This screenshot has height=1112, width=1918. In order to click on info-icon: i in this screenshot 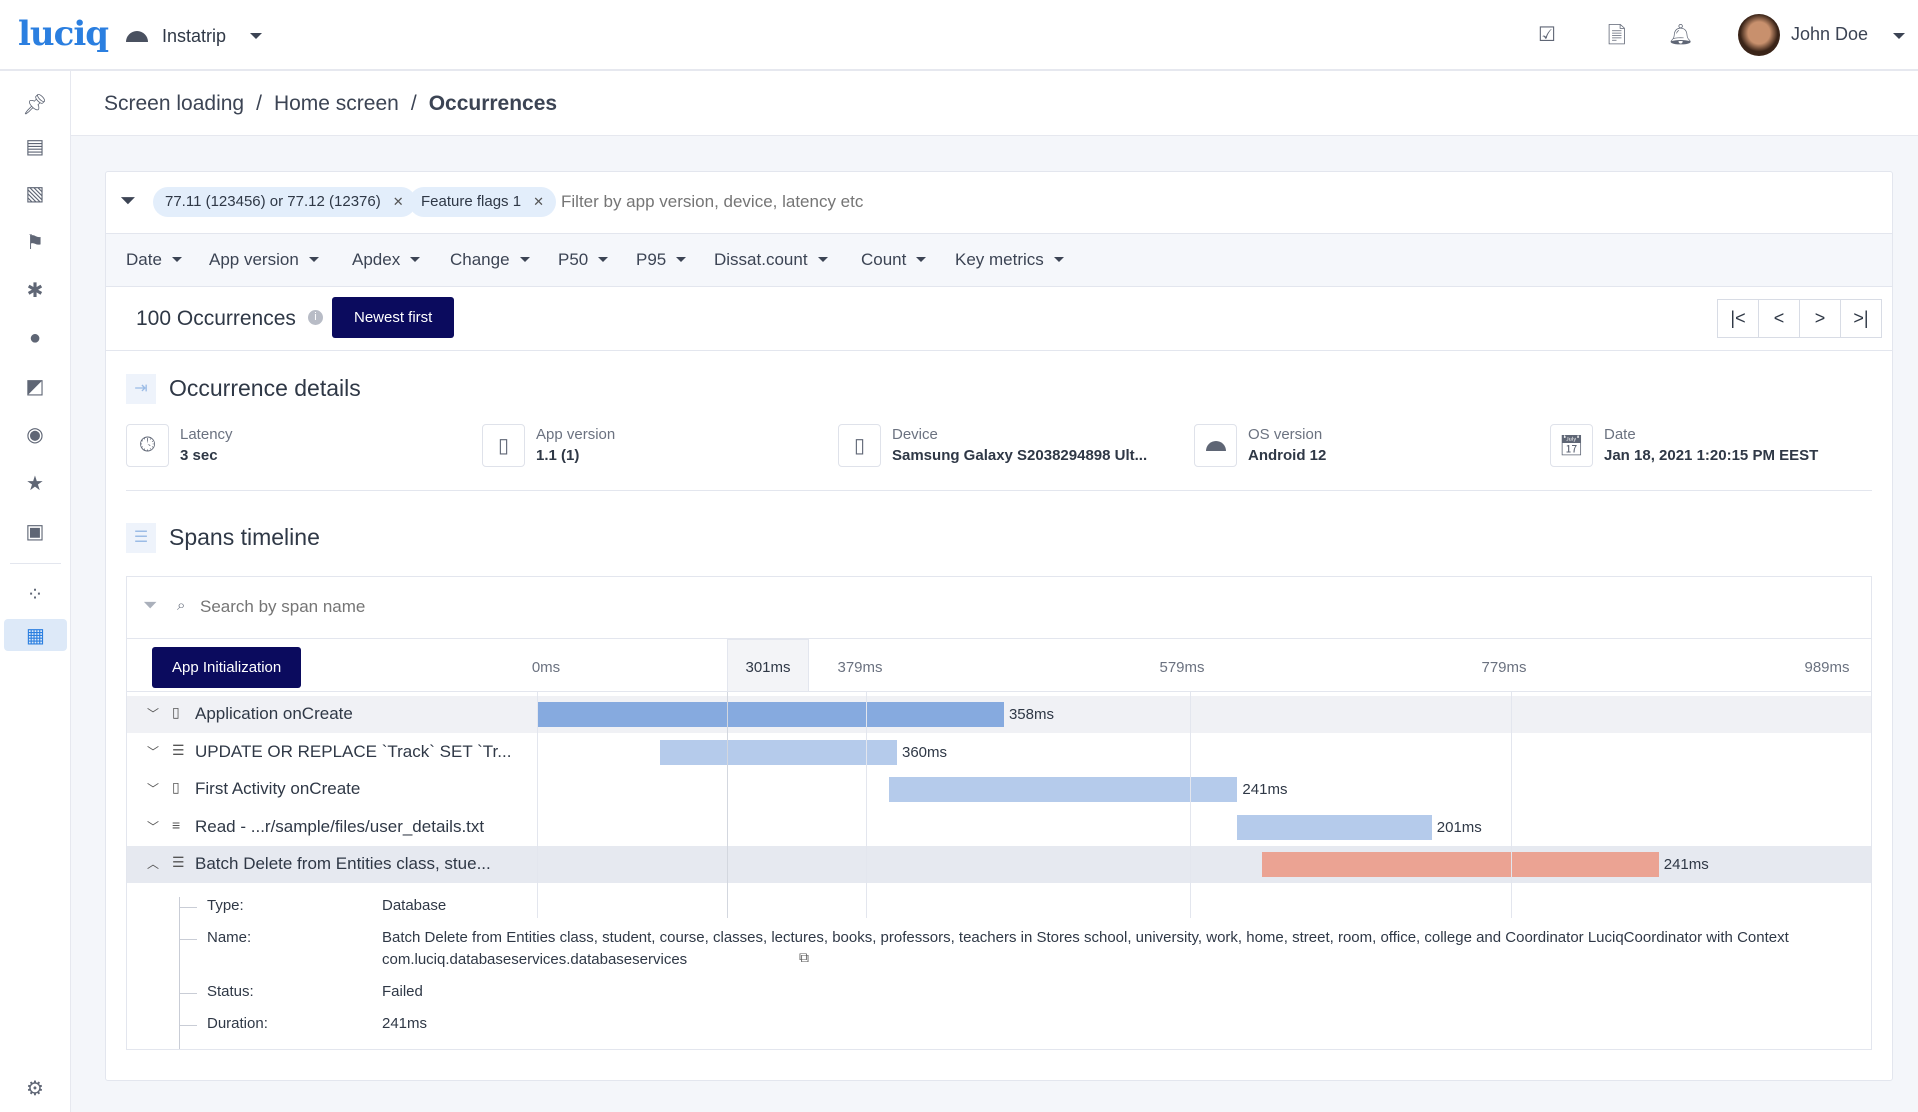, I will do `click(315, 317)`.